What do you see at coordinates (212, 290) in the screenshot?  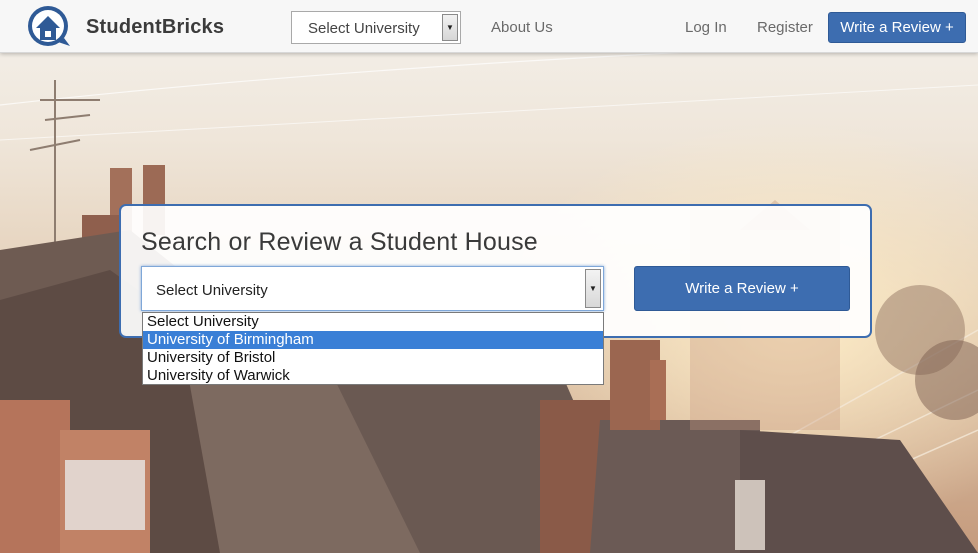 I see `university-select-label: Select University` at bounding box center [212, 290].